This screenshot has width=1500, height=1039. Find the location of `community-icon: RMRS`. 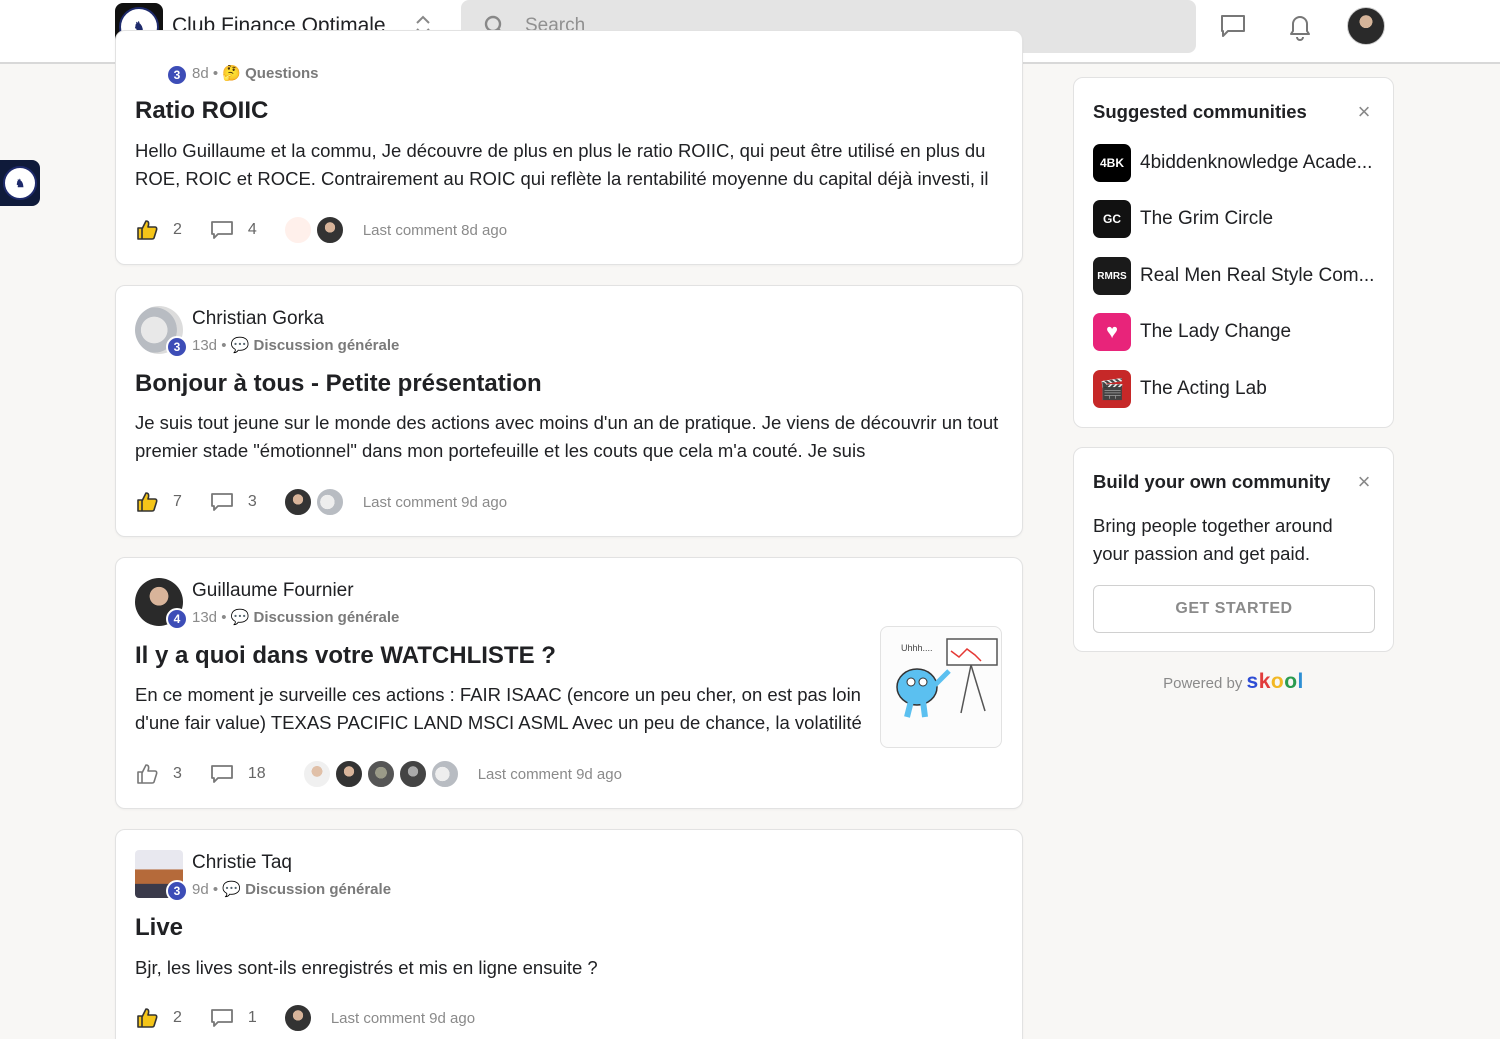

community-icon: RMRS is located at coordinates (1112, 276).